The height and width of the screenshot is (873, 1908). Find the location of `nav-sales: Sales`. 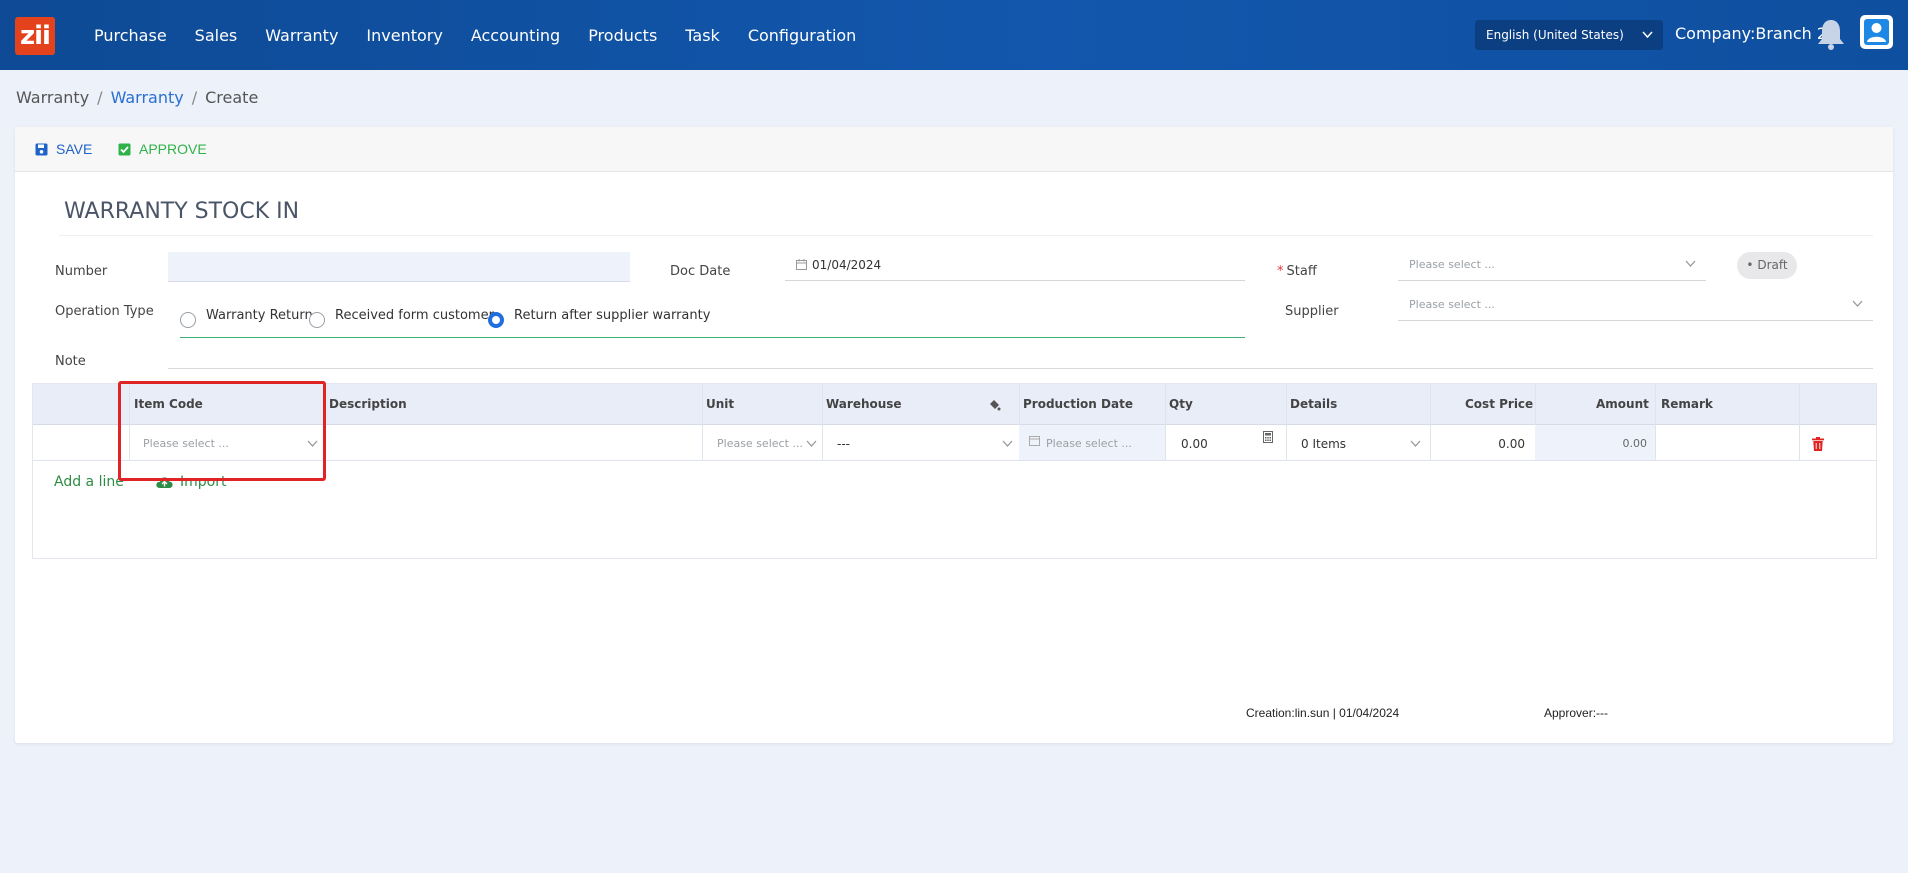

nav-sales: Sales is located at coordinates (216, 35).